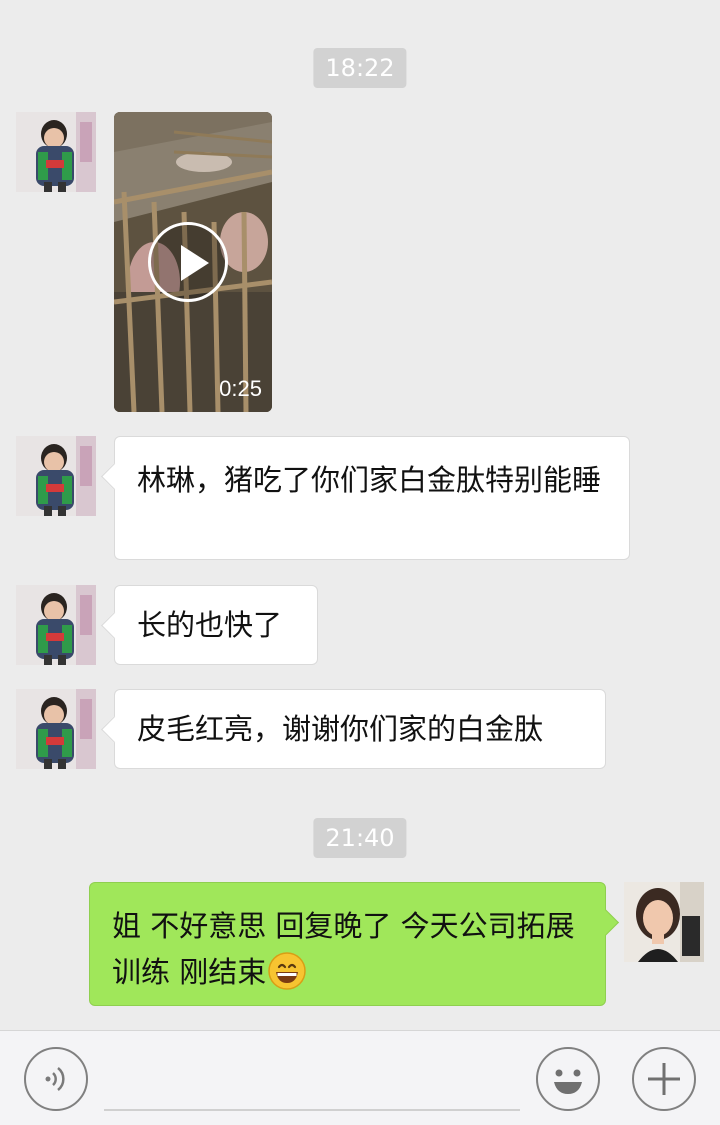 The image size is (720, 1125). I want to click on emoji-button, so click(568, 1079).